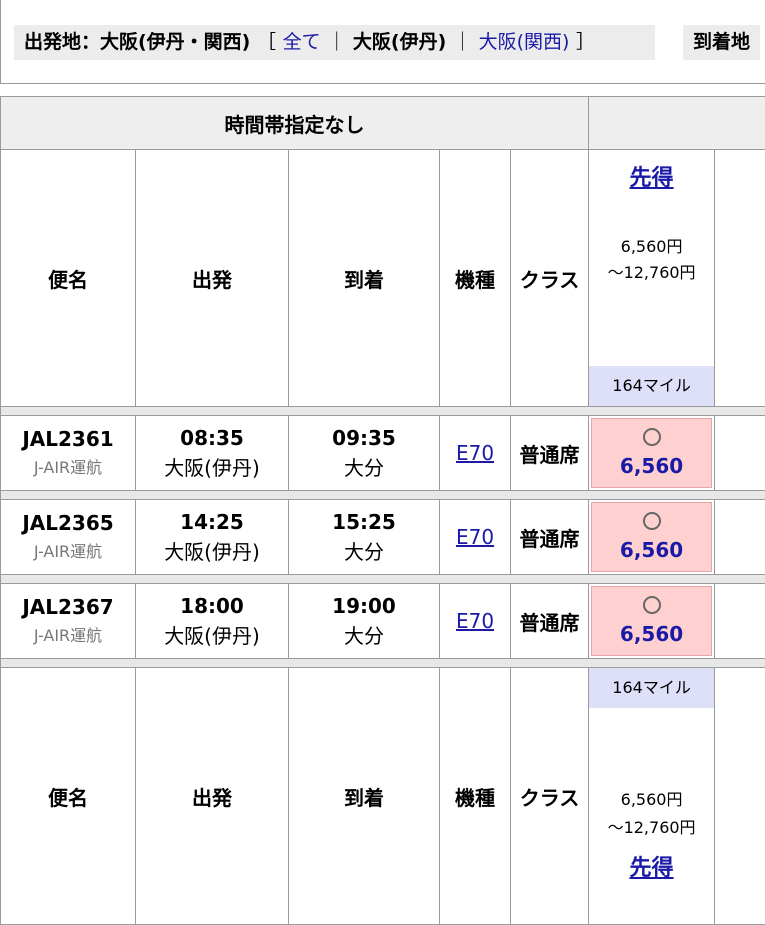 This screenshot has height=925, width=765. What do you see at coordinates (68, 439) in the screenshot?
I see `flight-number: JAL2361` at bounding box center [68, 439].